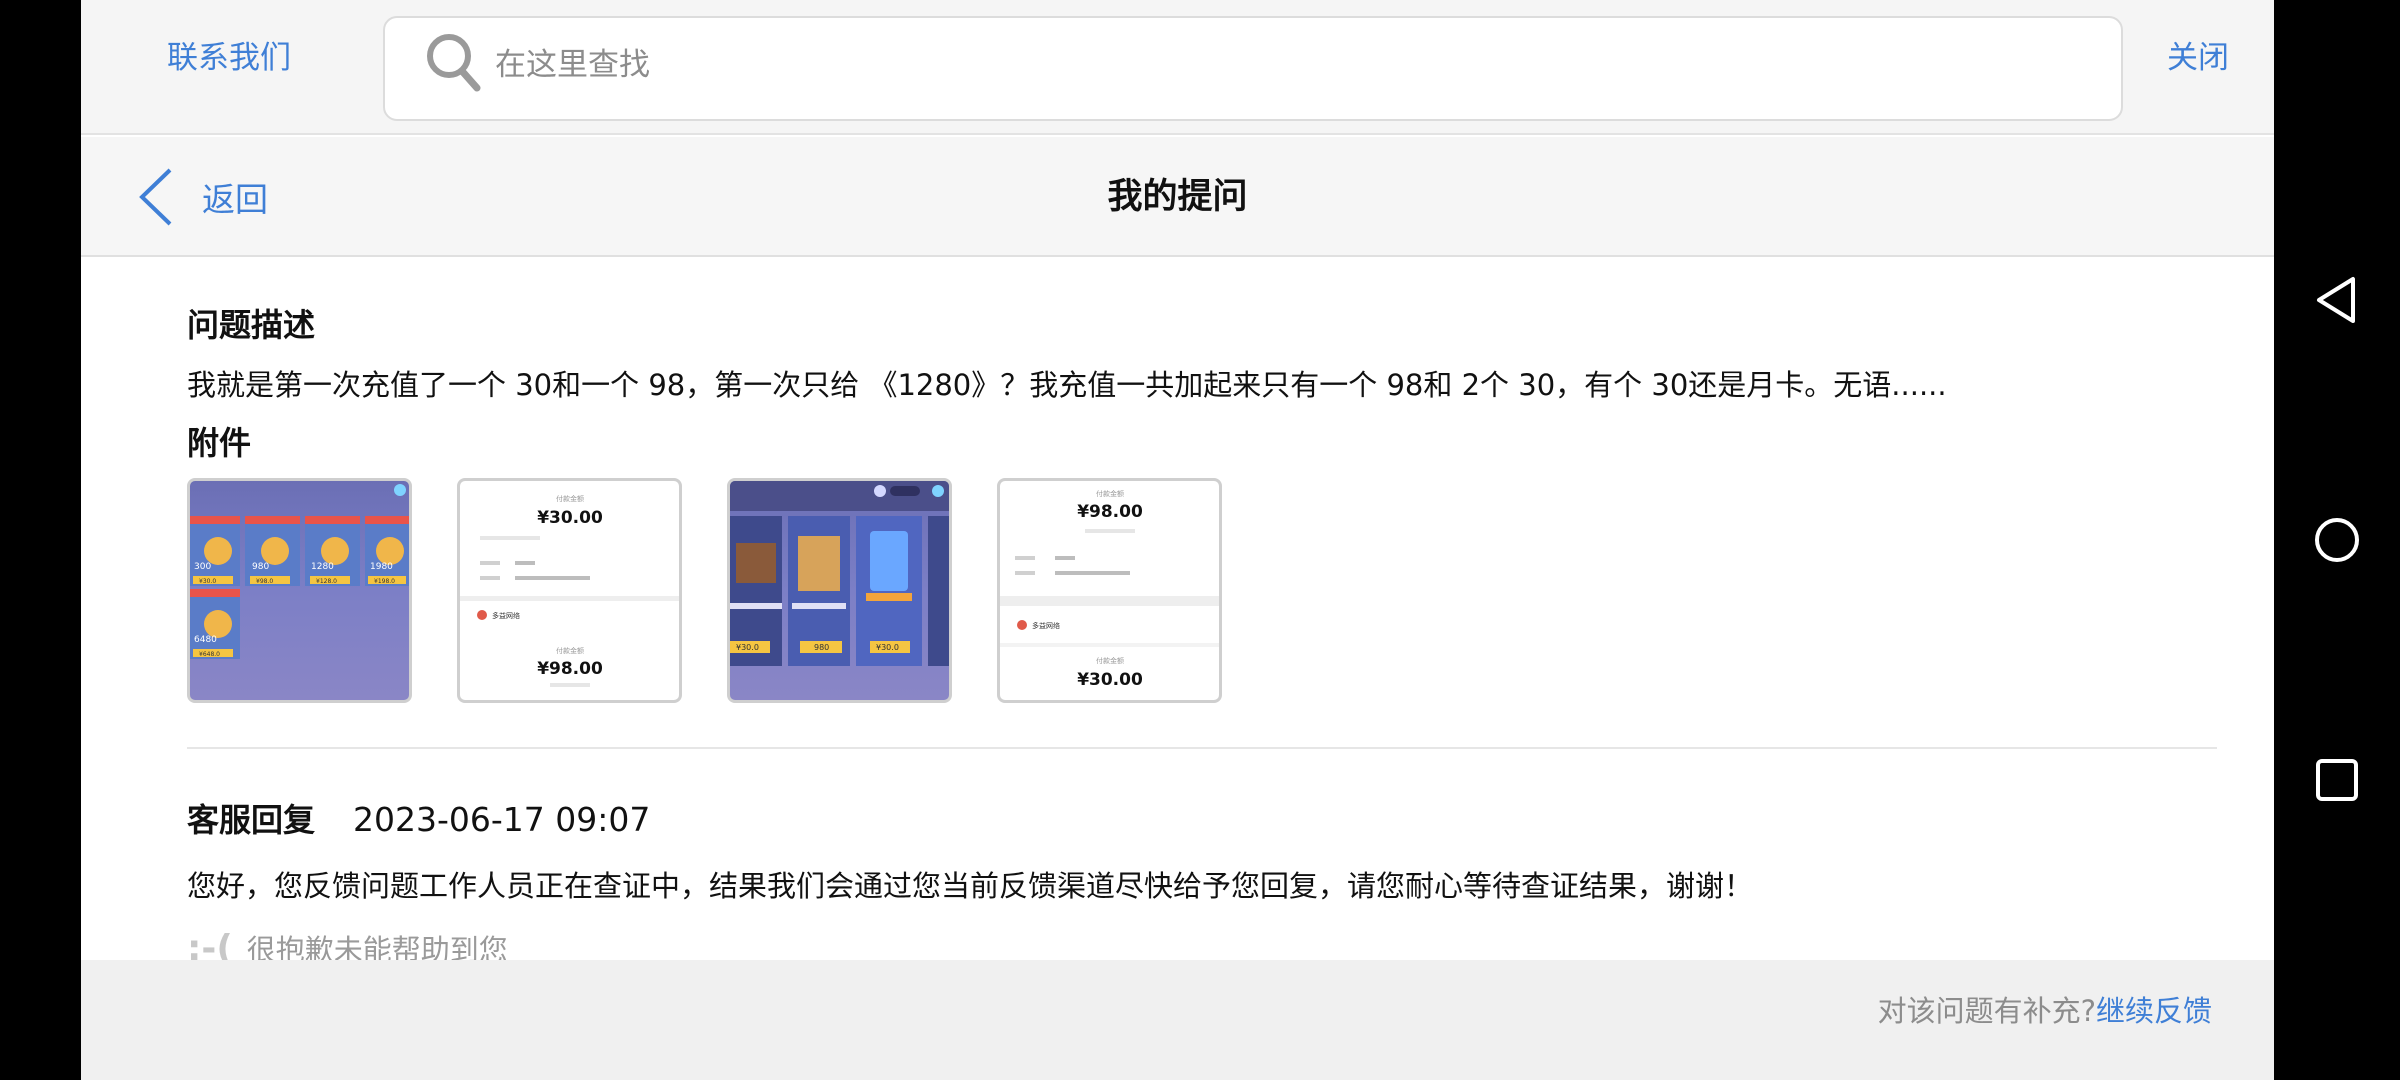 This screenshot has width=2400, height=1080. What do you see at coordinates (2154, 1011) in the screenshot?
I see `continue-feedback-link: 继续反馈` at bounding box center [2154, 1011].